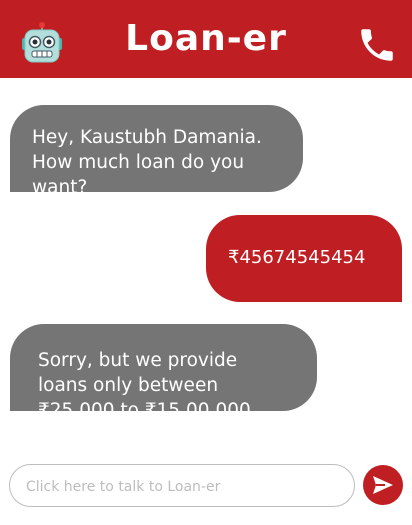 The image size is (412, 525). I want to click on message-input, so click(184, 487).